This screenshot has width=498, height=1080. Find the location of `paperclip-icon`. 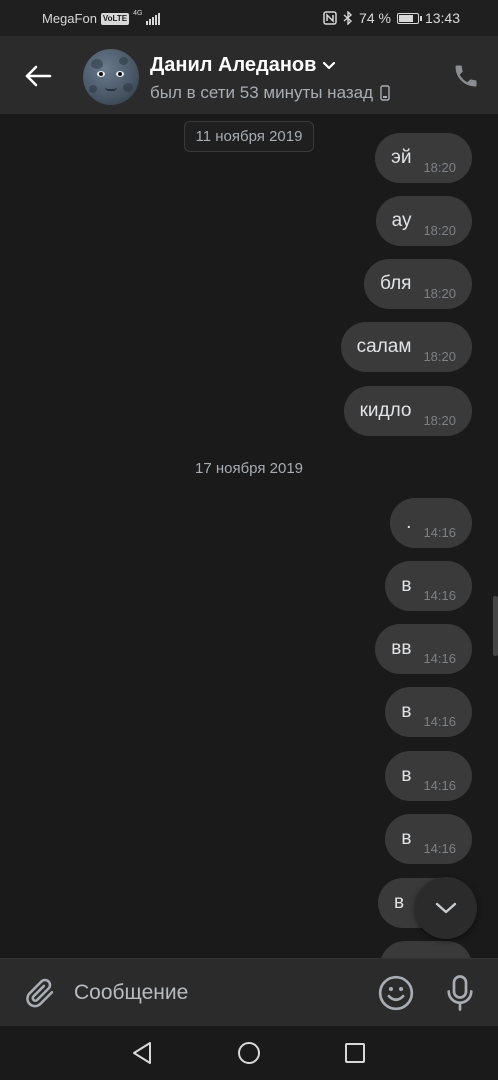

paperclip-icon is located at coordinates (40, 993).